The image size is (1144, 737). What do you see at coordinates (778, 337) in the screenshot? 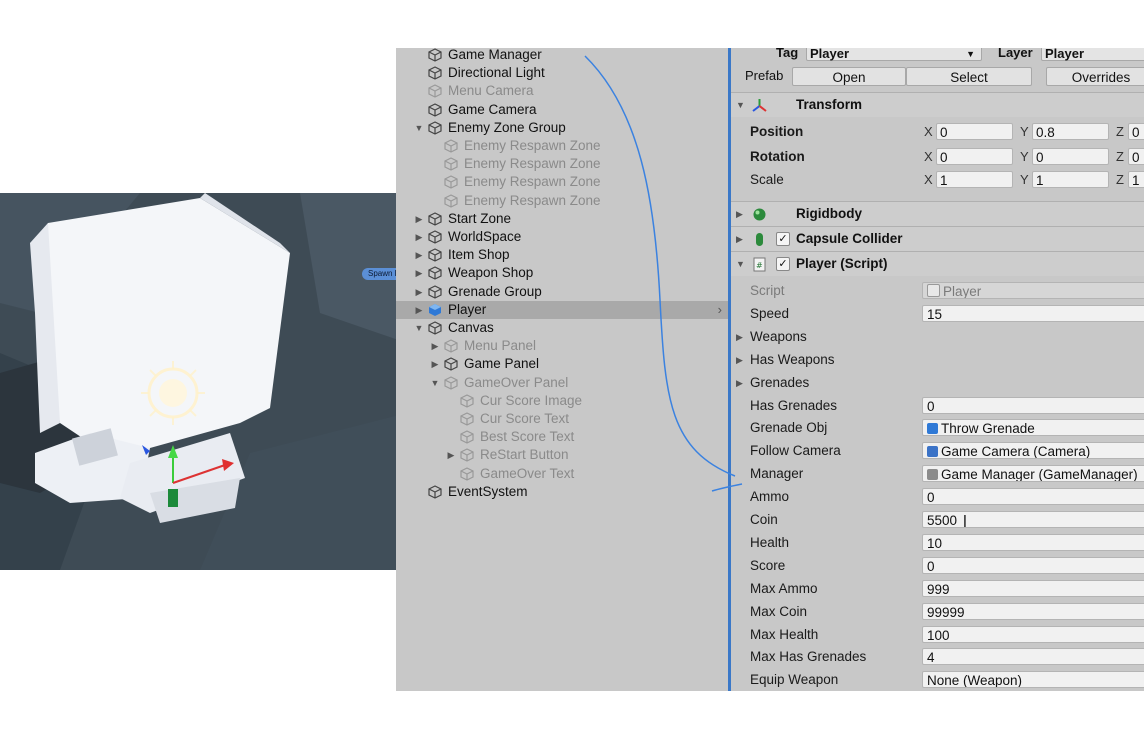
I see `field-label: Weapons` at bounding box center [778, 337].